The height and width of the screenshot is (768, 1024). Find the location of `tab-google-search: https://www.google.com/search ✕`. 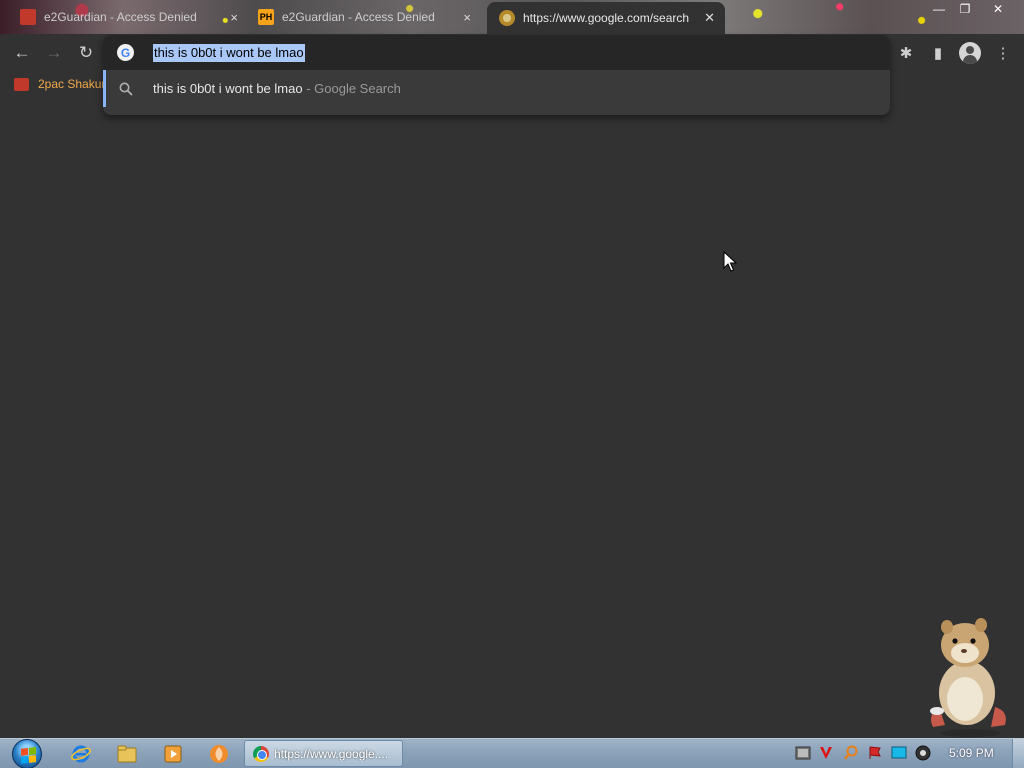

tab-google-search: https://www.google.com/search ✕ is located at coordinates (606, 18).